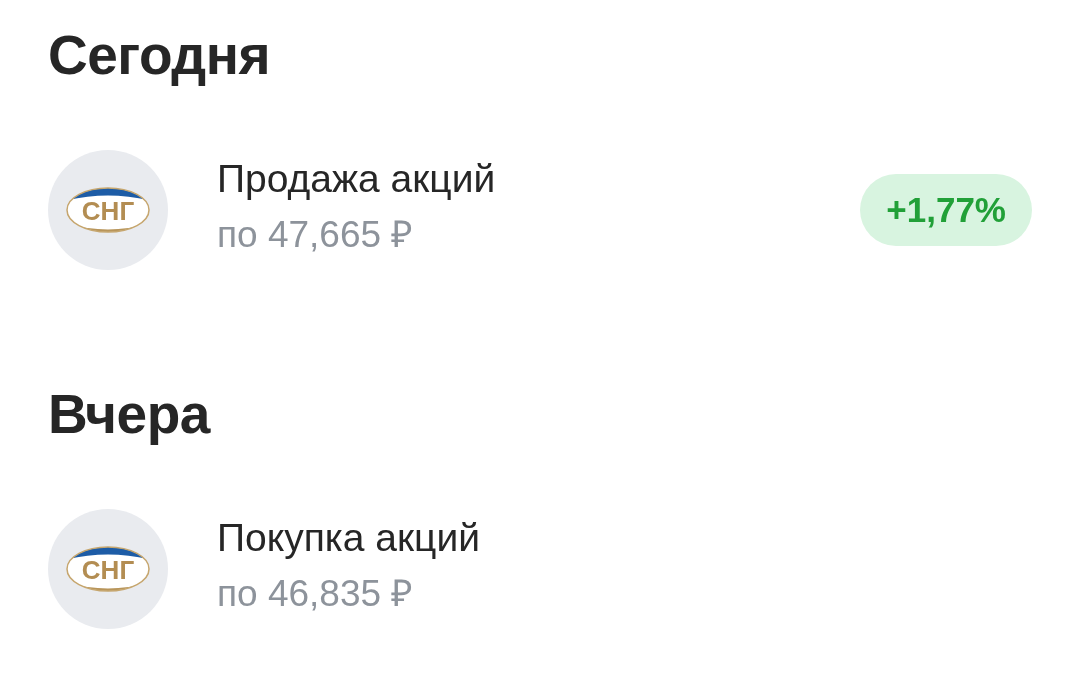 The image size is (1080, 684). What do you see at coordinates (316, 594) in the screenshot?
I see `operation-price: по 46,835 ₽` at bounding box center [316, 594].